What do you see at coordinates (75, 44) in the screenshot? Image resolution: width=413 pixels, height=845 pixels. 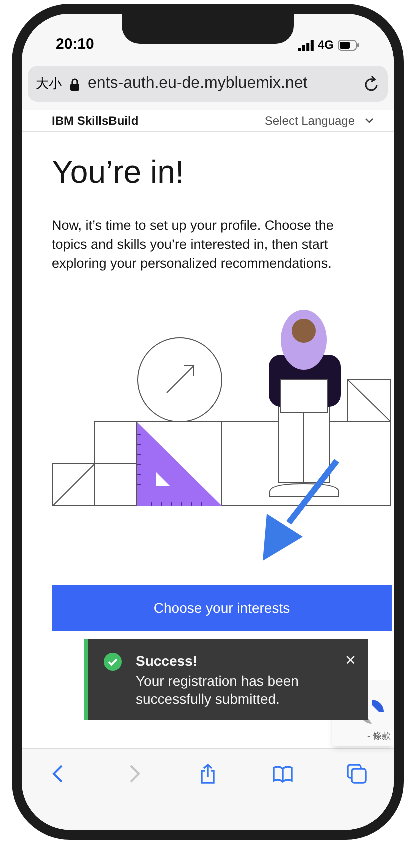 I see `clock: 20:10` at bounding box center [75, 44].